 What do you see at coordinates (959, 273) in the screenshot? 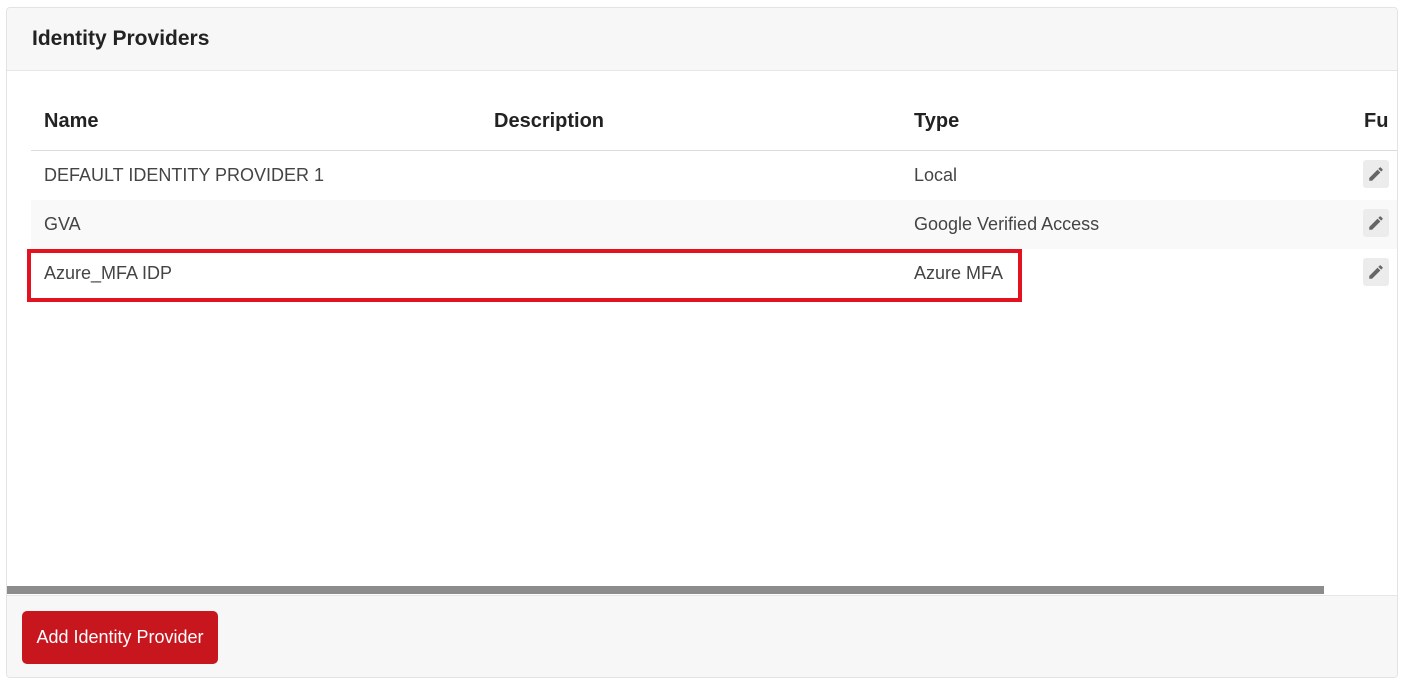
I see `row-type: Azure MFA` at bounding box center [959, 273].